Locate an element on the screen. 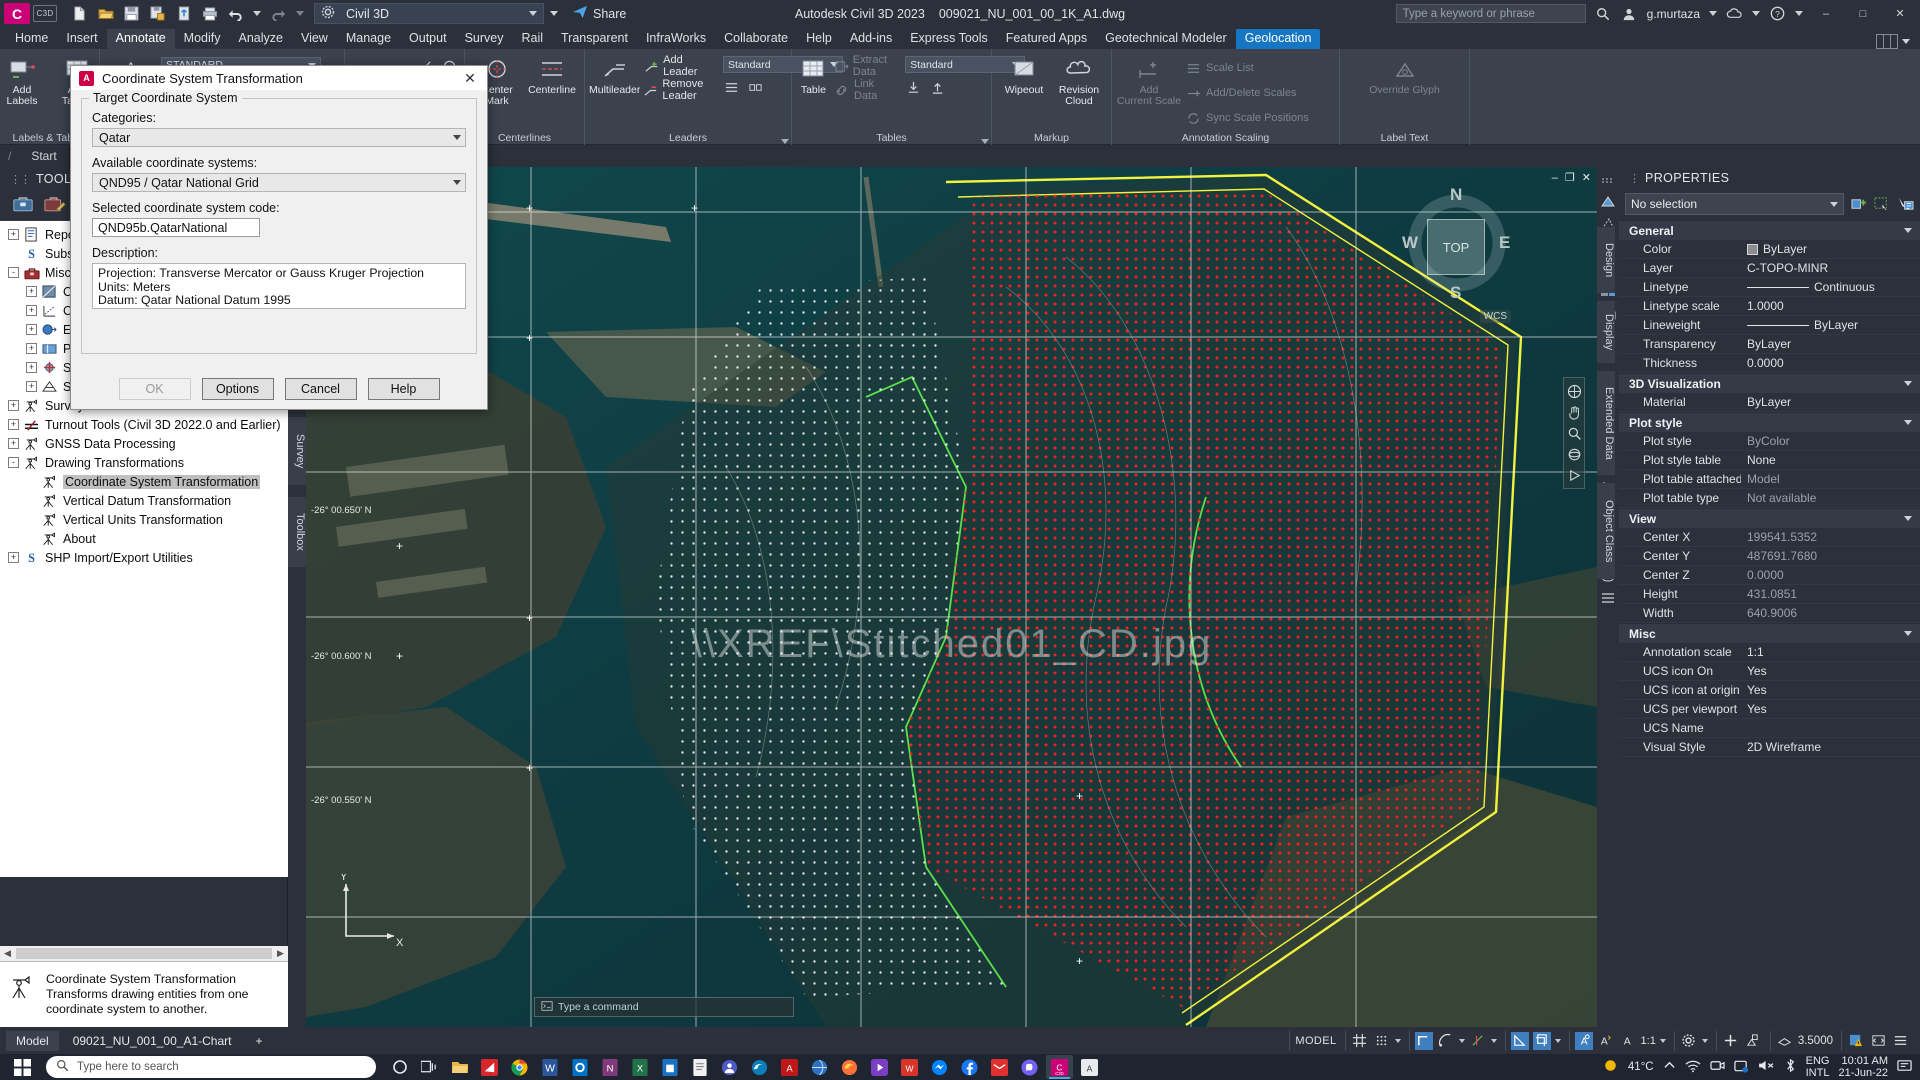  property-row: Center Y 487691.7680 is located at coordinates (1769, 556).